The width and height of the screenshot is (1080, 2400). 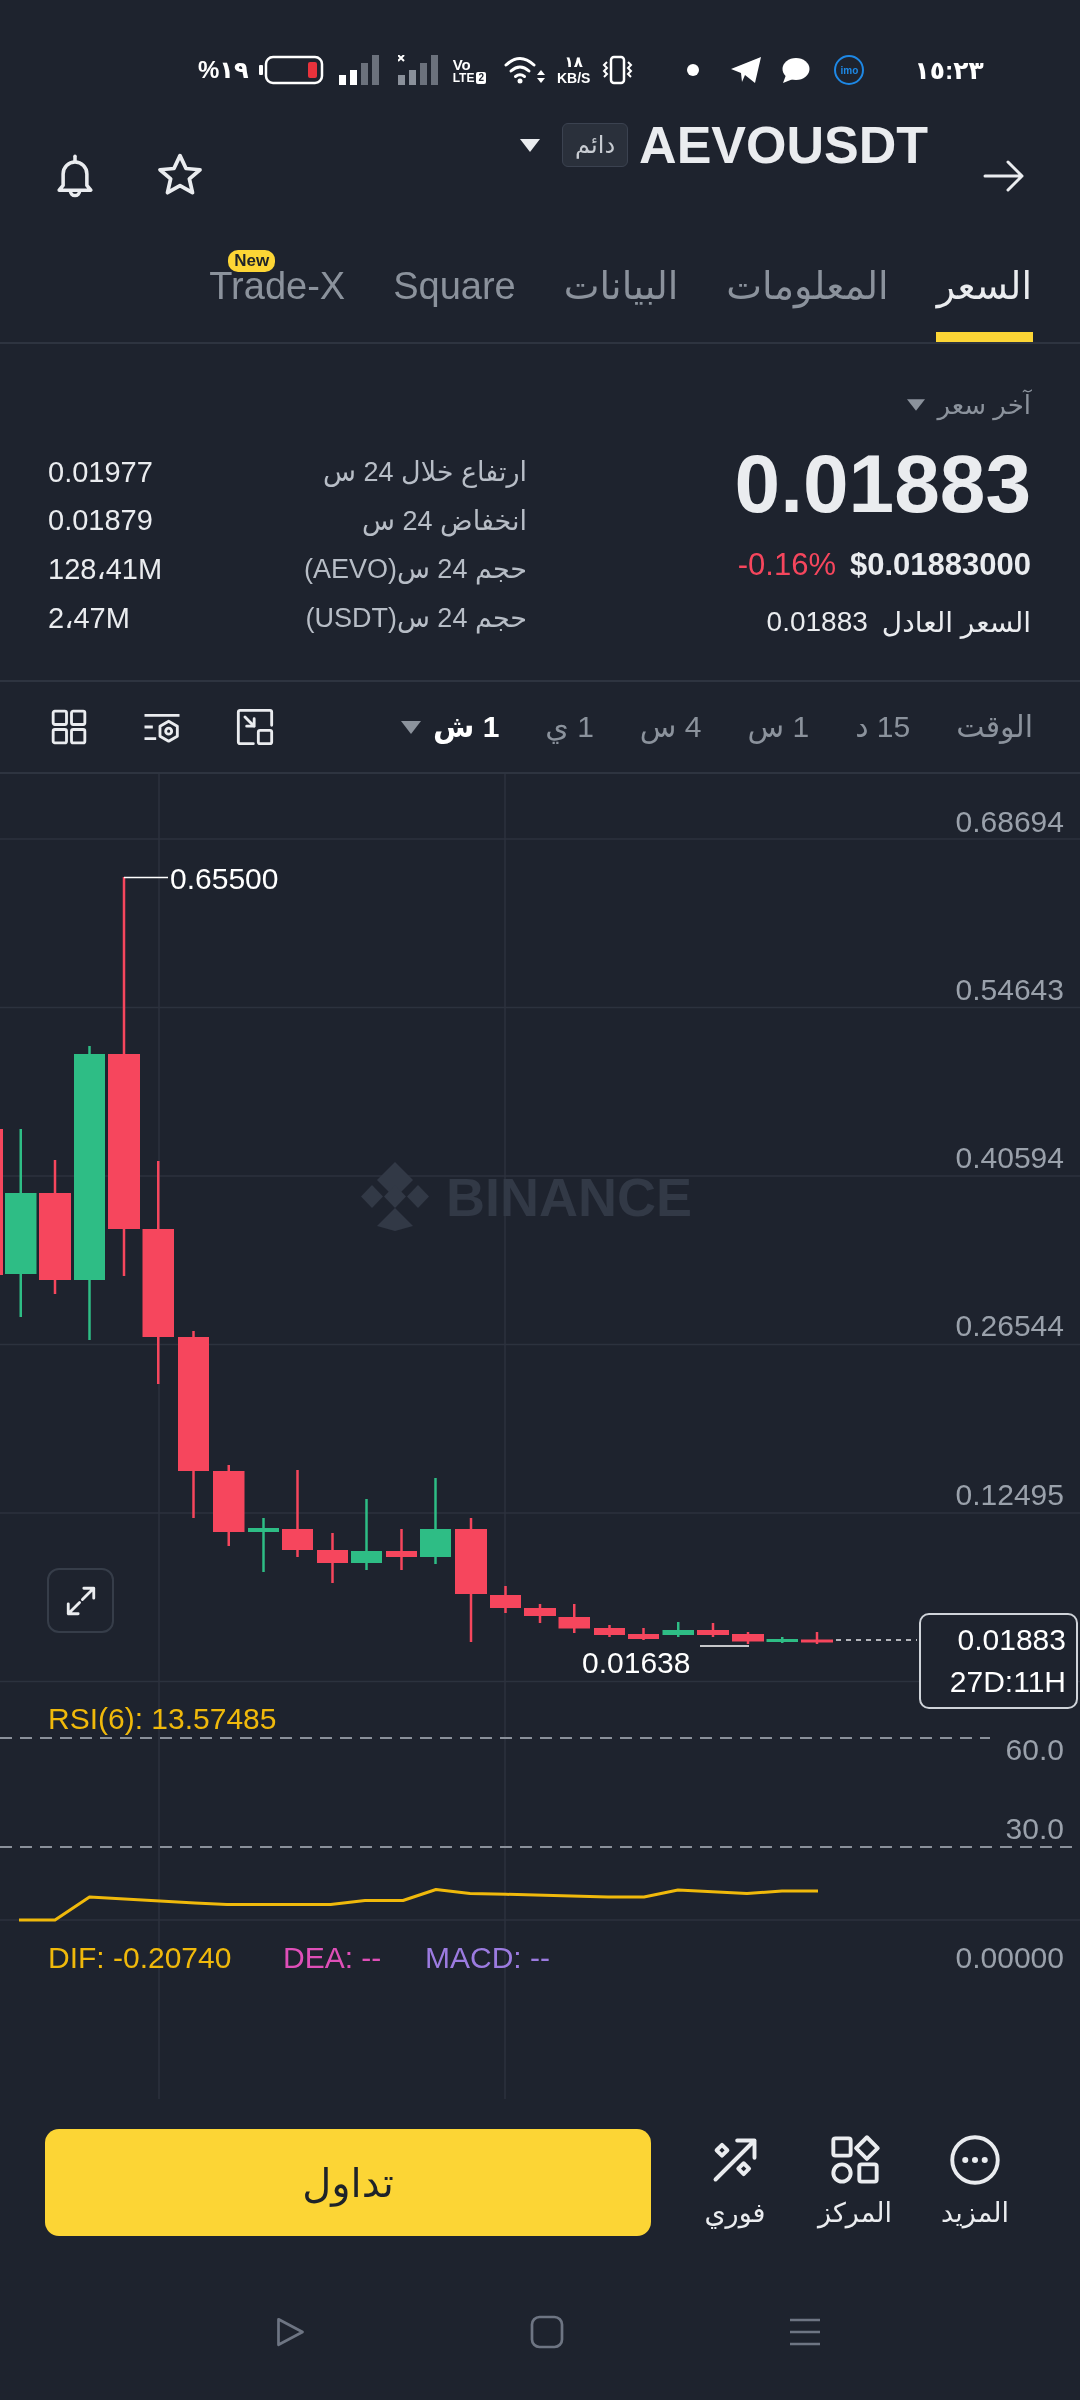 I want to click on stat-value: 0.01879, so click(x=100, y=521).